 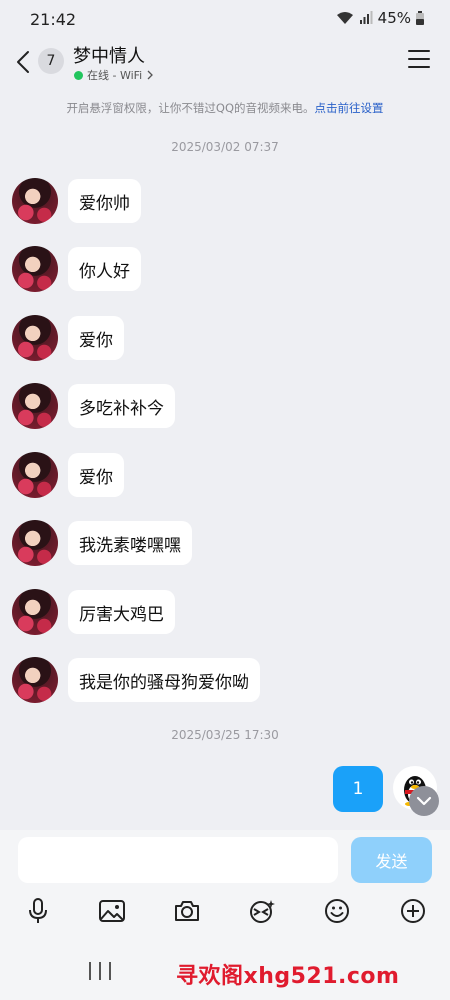 I want to click on permission-notice: 开启悬浮窗权限，让你不错过QQ的音视频来电。点击前往设置, so click(x=225, y=108).